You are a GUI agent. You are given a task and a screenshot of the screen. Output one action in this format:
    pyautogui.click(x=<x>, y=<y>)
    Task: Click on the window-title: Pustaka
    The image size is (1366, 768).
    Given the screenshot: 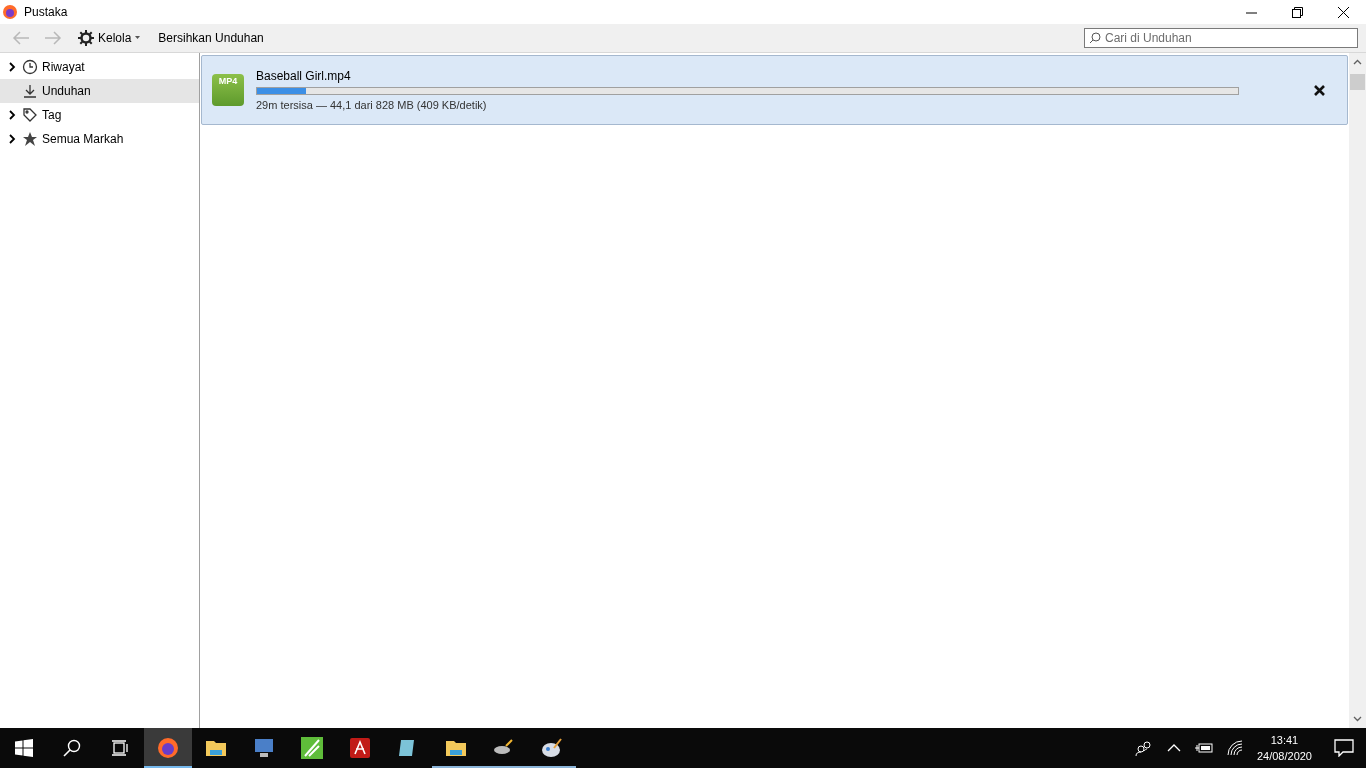 What is the action you would take?
    pyautogui.click(x=46, y=12)
    